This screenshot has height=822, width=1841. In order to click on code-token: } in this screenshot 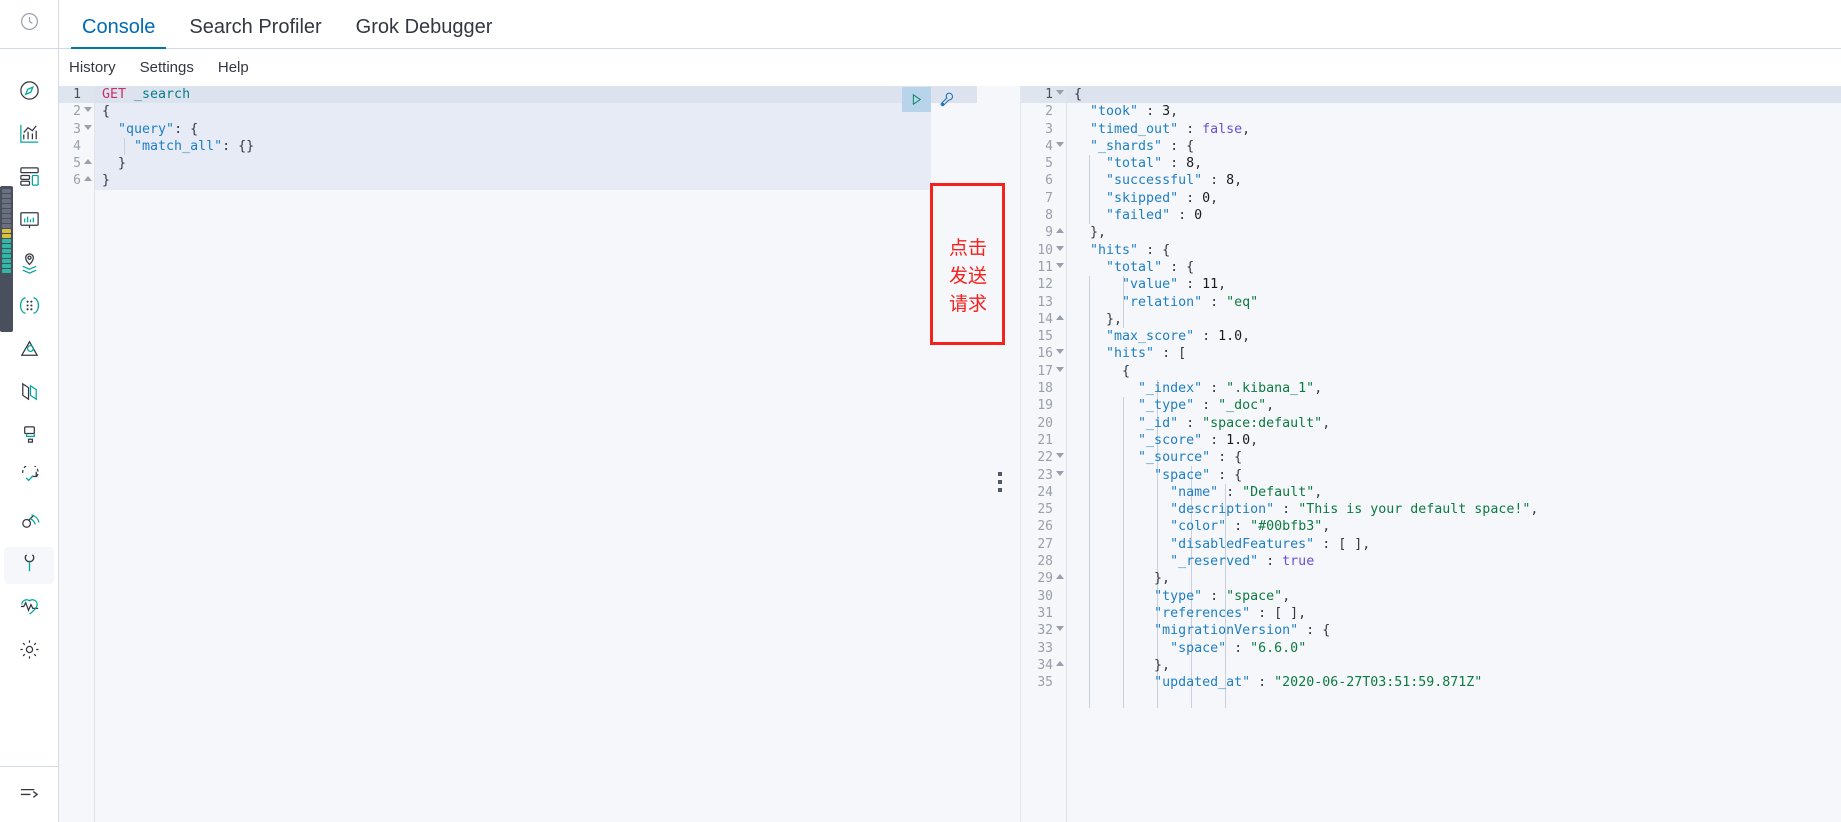, I will do `click(106, 181)`.